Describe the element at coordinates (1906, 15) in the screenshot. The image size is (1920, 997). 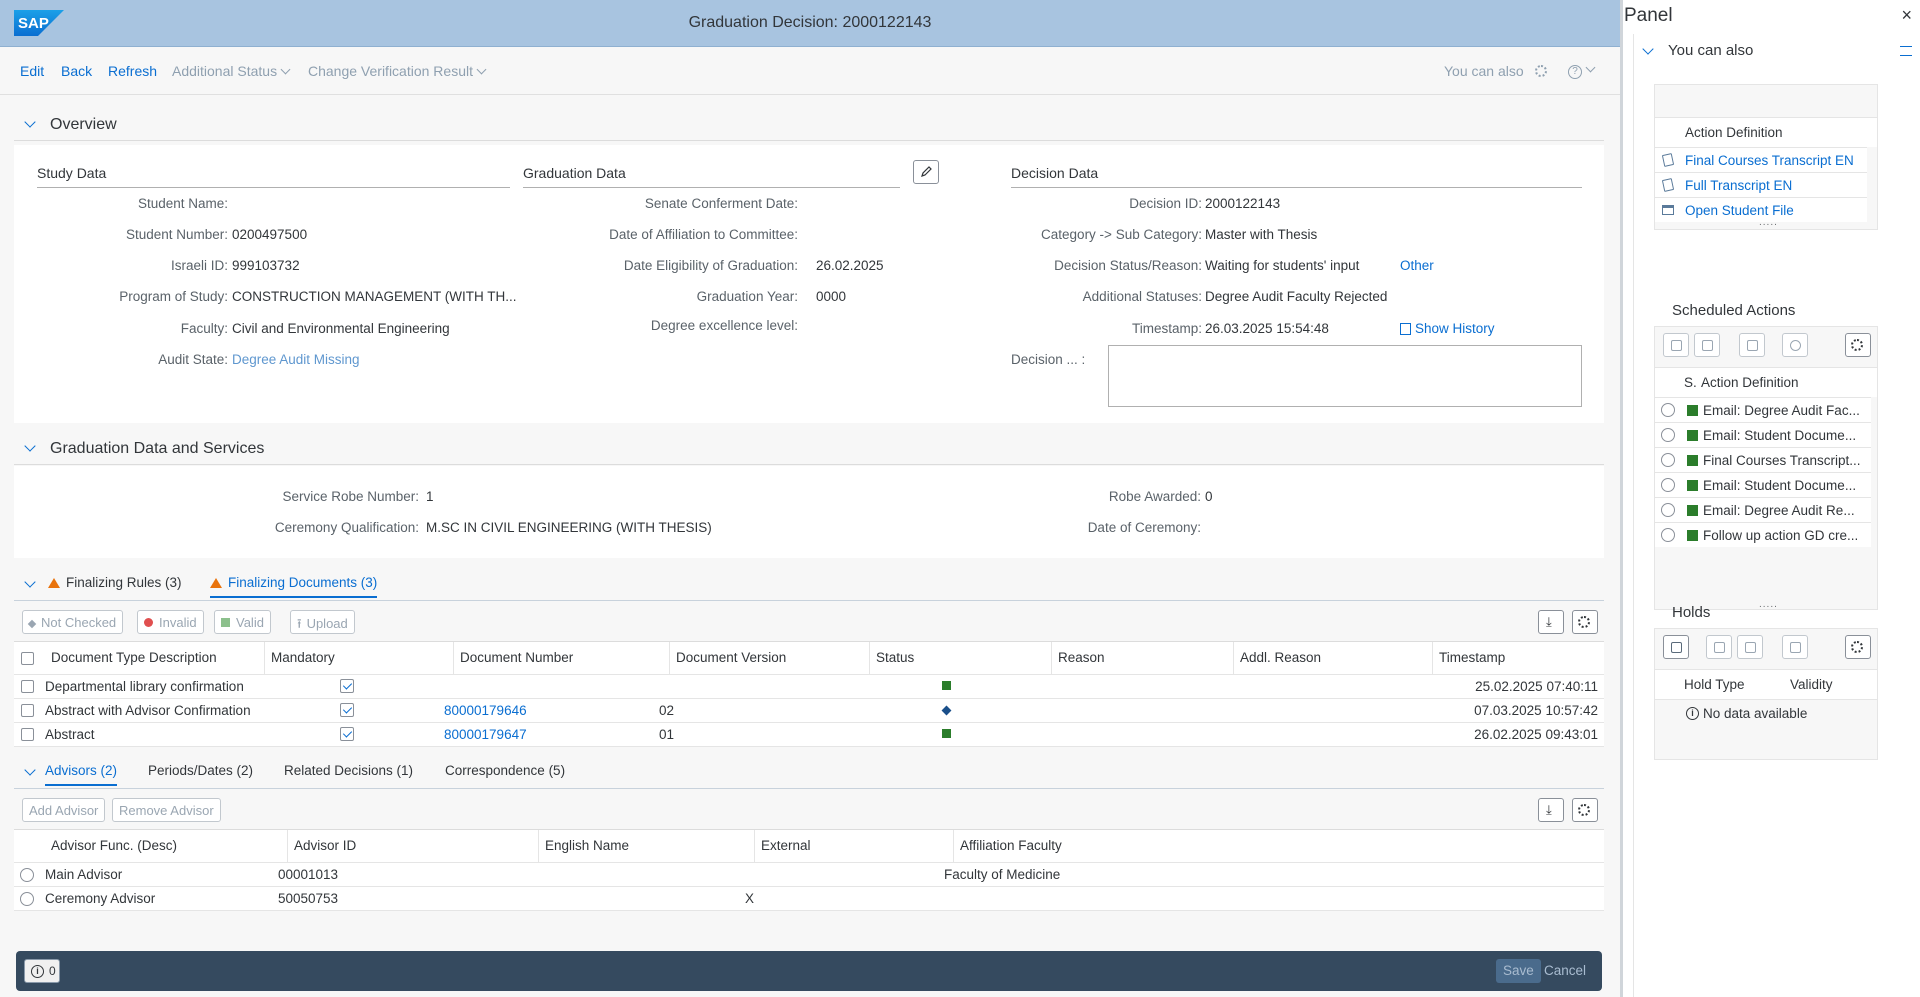
I see `close-icon: ×` at that location.